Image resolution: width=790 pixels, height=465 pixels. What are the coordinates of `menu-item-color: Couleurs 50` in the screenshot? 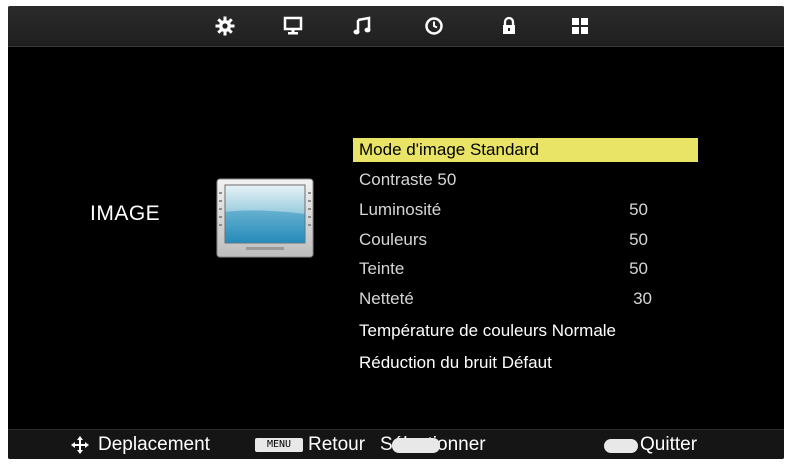 It's located at (525, 240).